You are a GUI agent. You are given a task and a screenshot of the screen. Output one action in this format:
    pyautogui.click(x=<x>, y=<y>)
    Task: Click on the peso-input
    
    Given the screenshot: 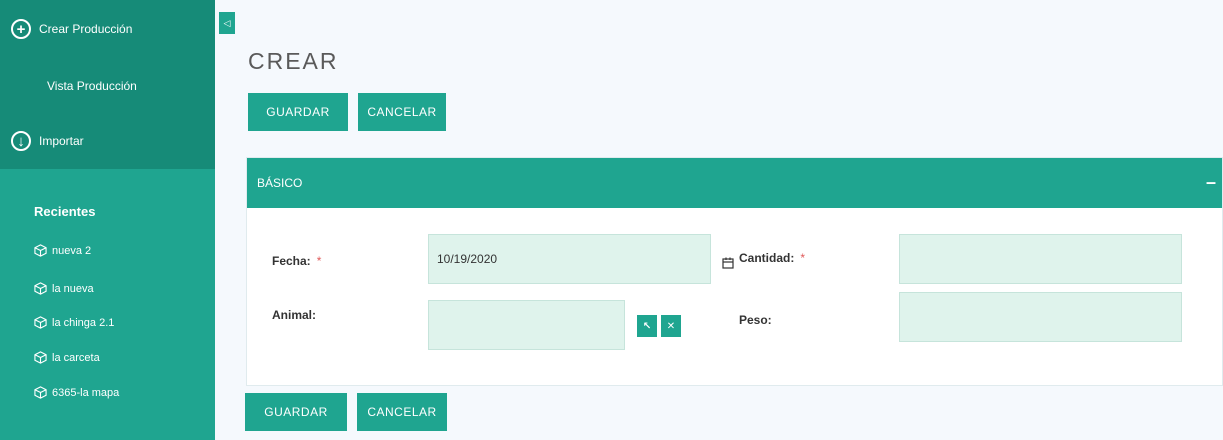 What is the action you would take?
    pyautogui.click(x=1040, y=317)
    